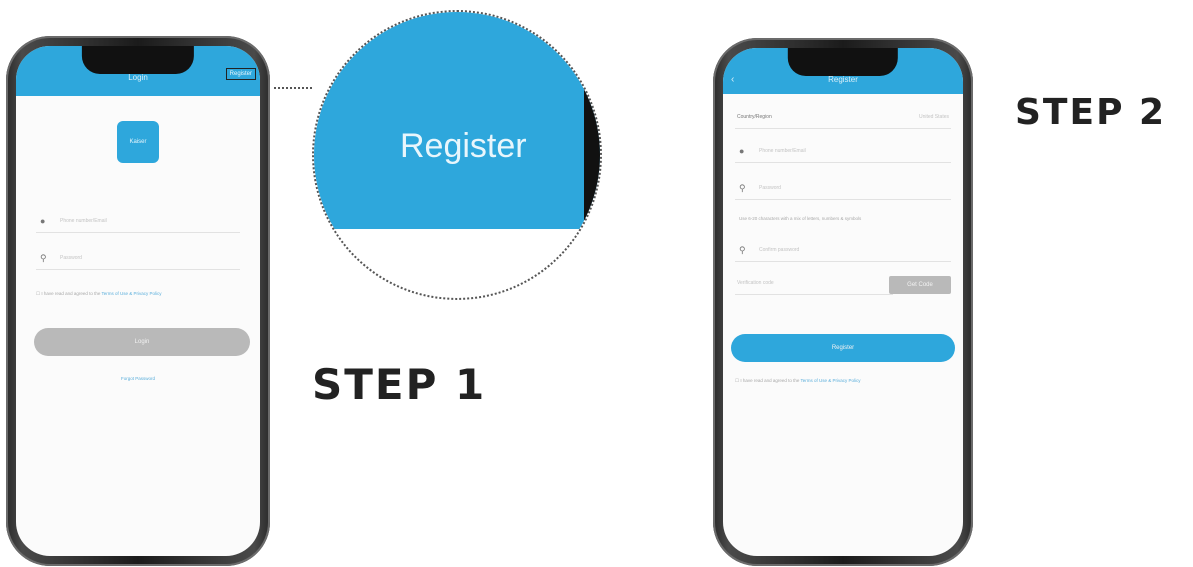 Image resolution: width=1193 pixels, height=567 pixels. I want to click on username-field: ● Phone number/Email, so click(138, 223).